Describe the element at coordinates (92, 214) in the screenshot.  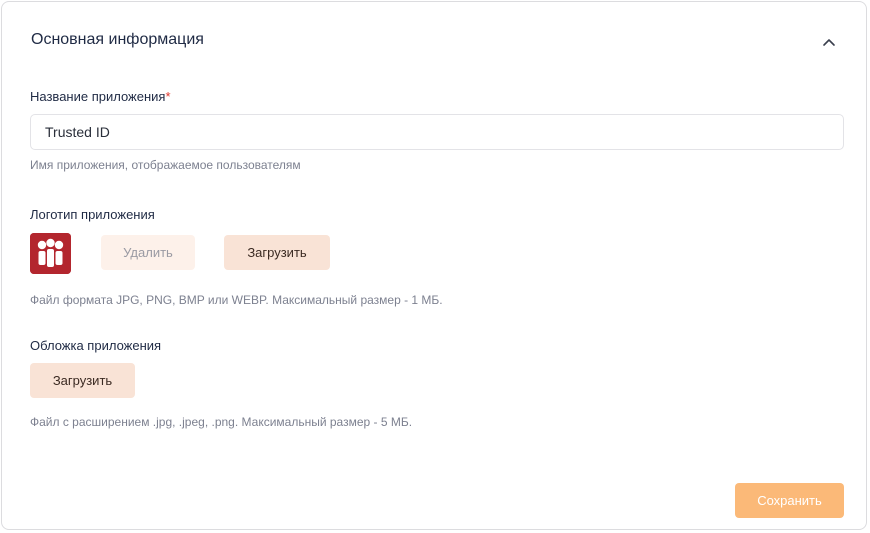
I see `logo-label: Логотип приложения` at that location.